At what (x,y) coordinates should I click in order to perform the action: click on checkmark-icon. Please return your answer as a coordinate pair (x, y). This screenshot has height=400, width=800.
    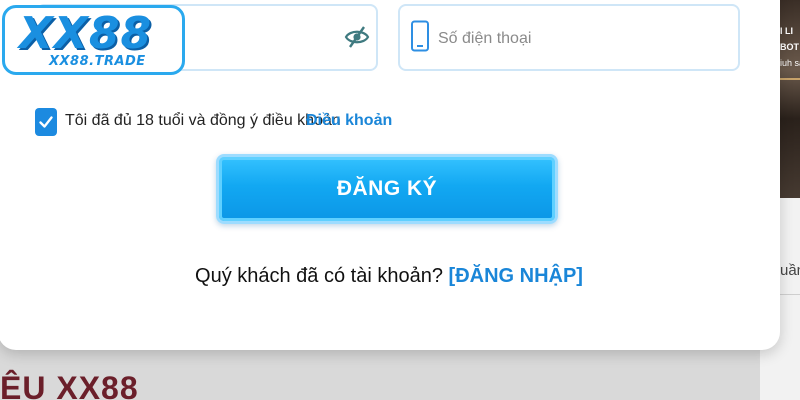
    Looking at the image, I should click on (46, 122).